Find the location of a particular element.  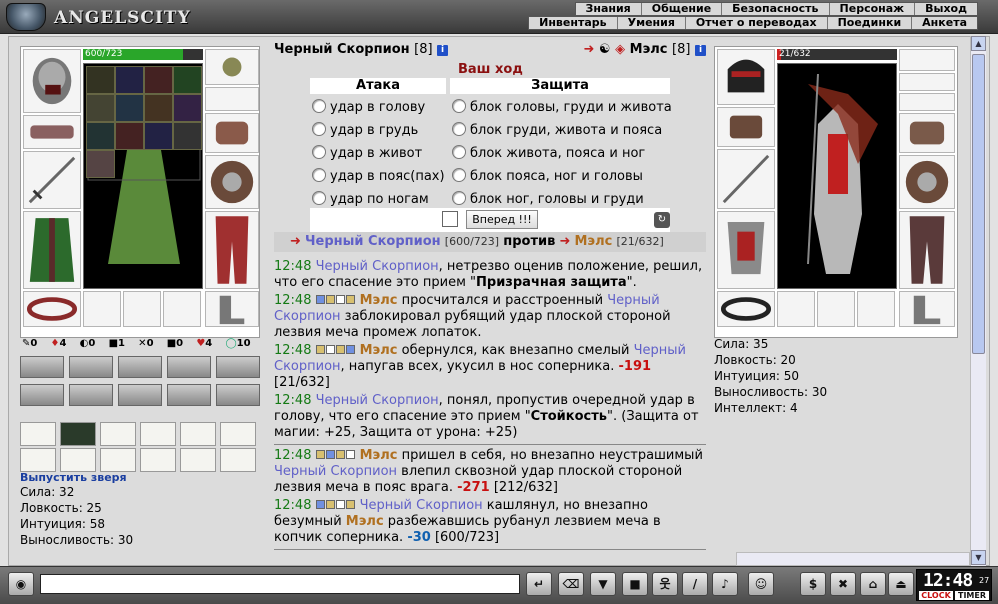

bracers-slot is located at coordinates (52, 132).